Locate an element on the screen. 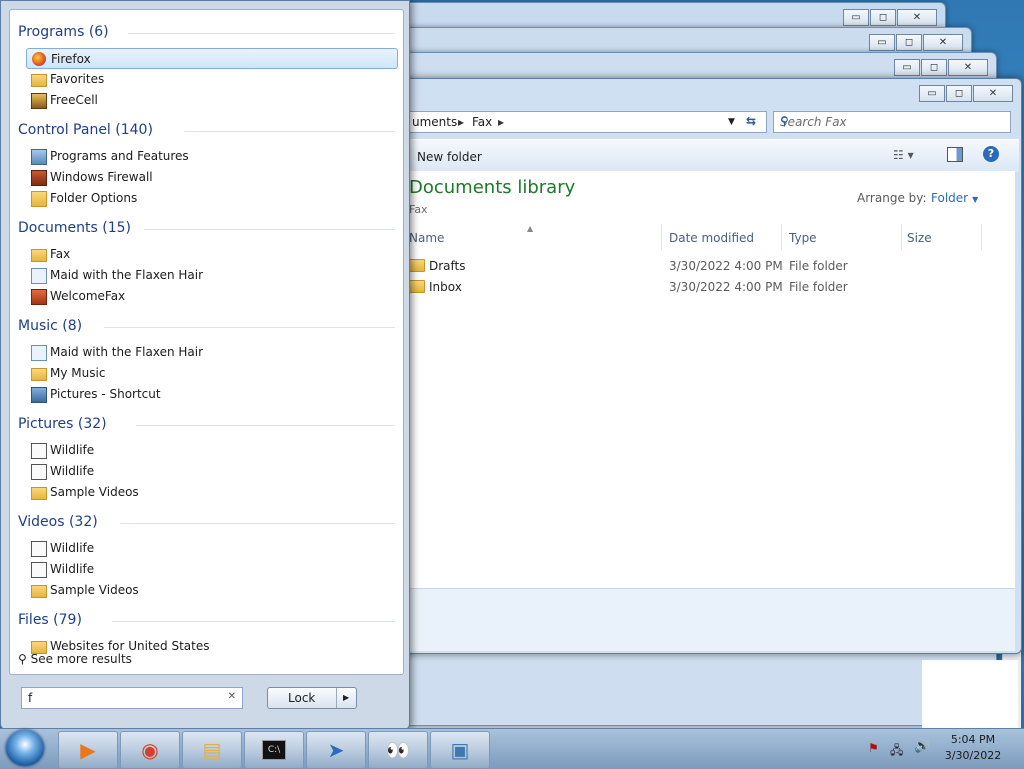 Image resolution: width=1024 pixels, height=769 pixels. result-group-title: Files (79) is located at coordinates (50, 620).